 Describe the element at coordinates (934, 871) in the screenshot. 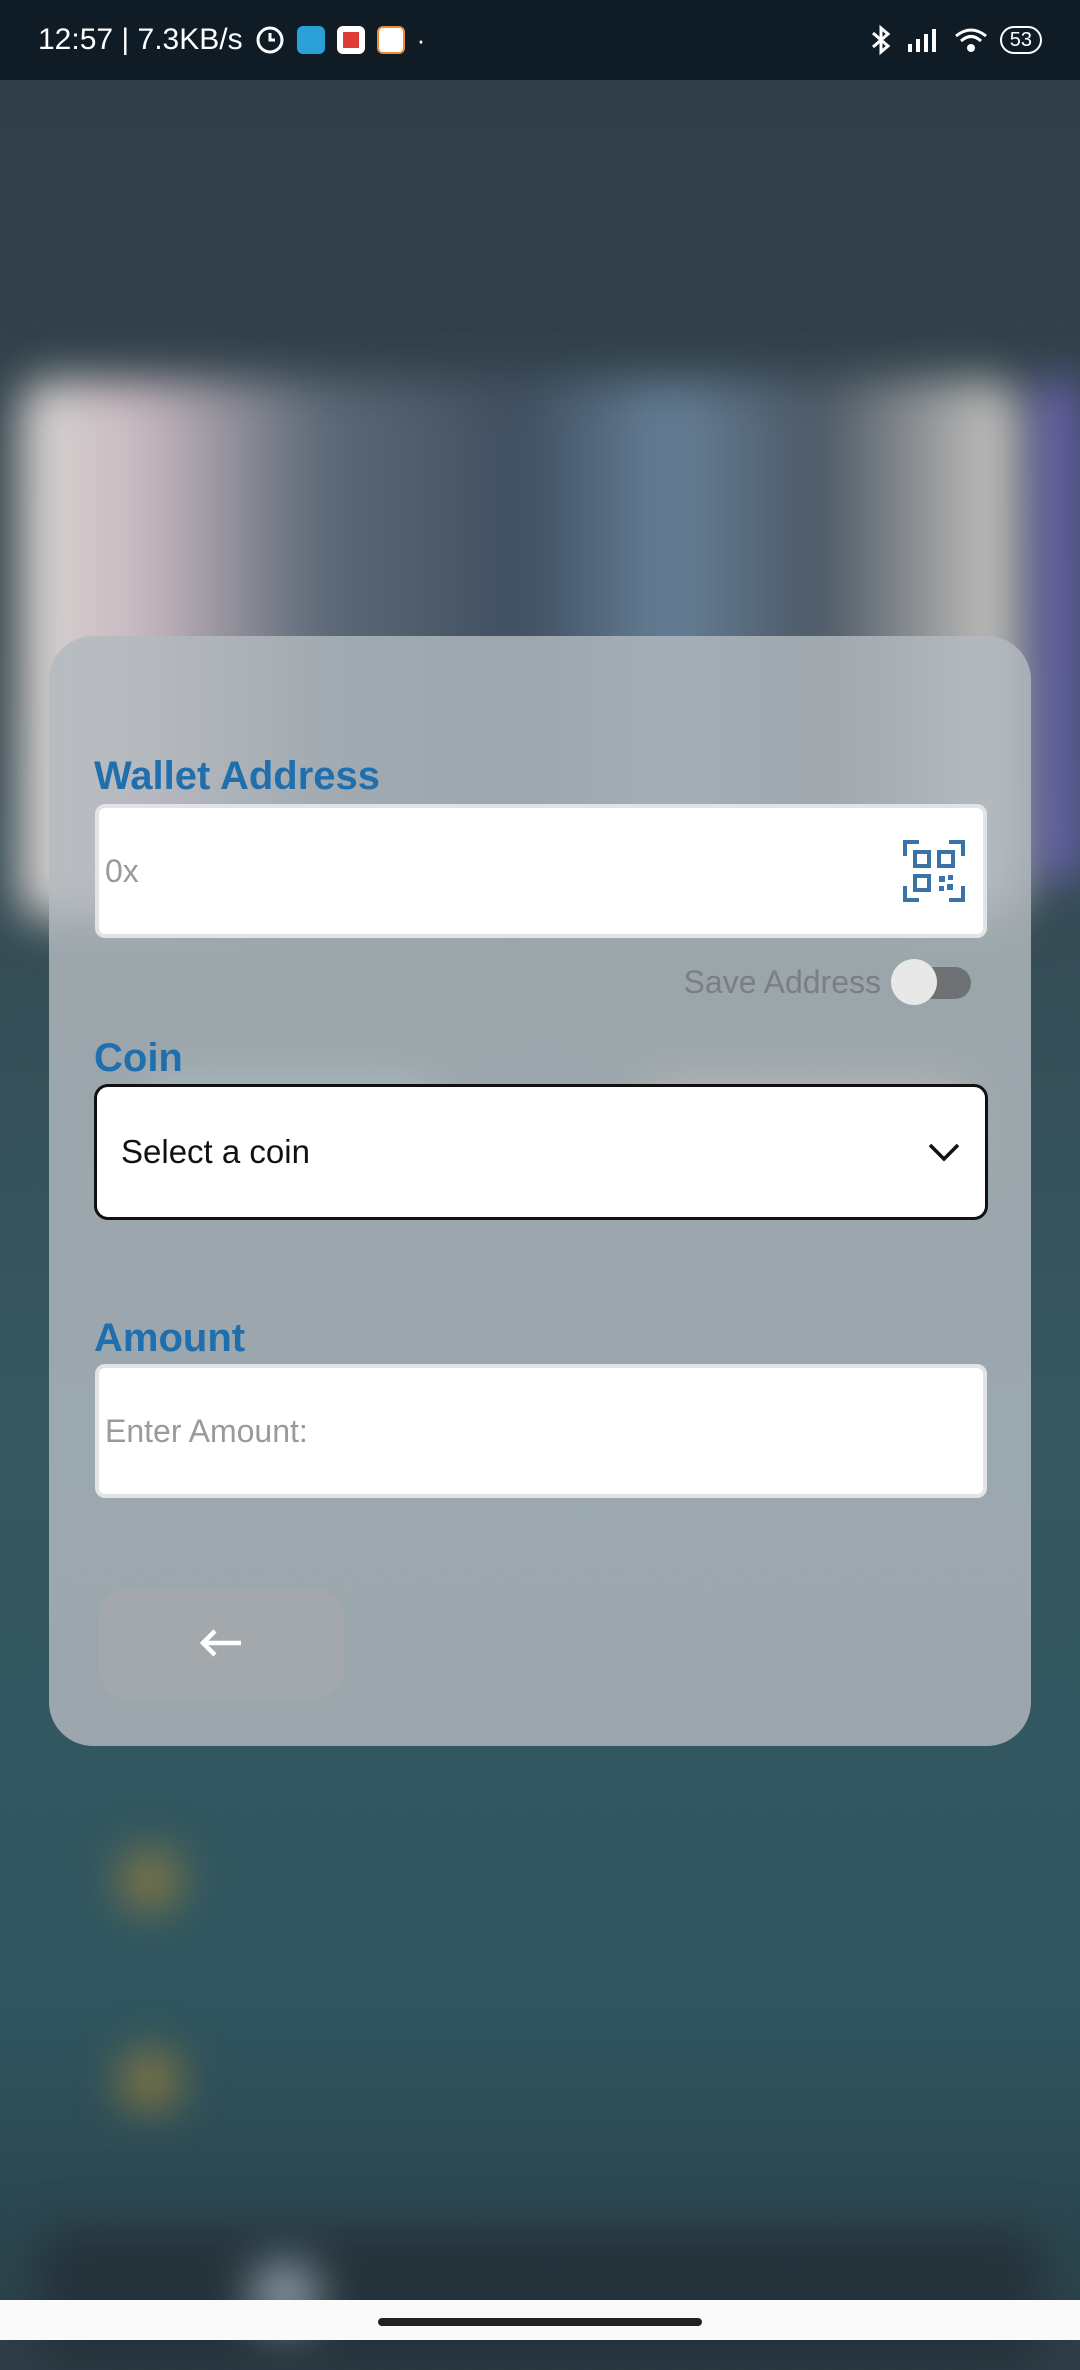

I see `qr-scan-icon` at that location.